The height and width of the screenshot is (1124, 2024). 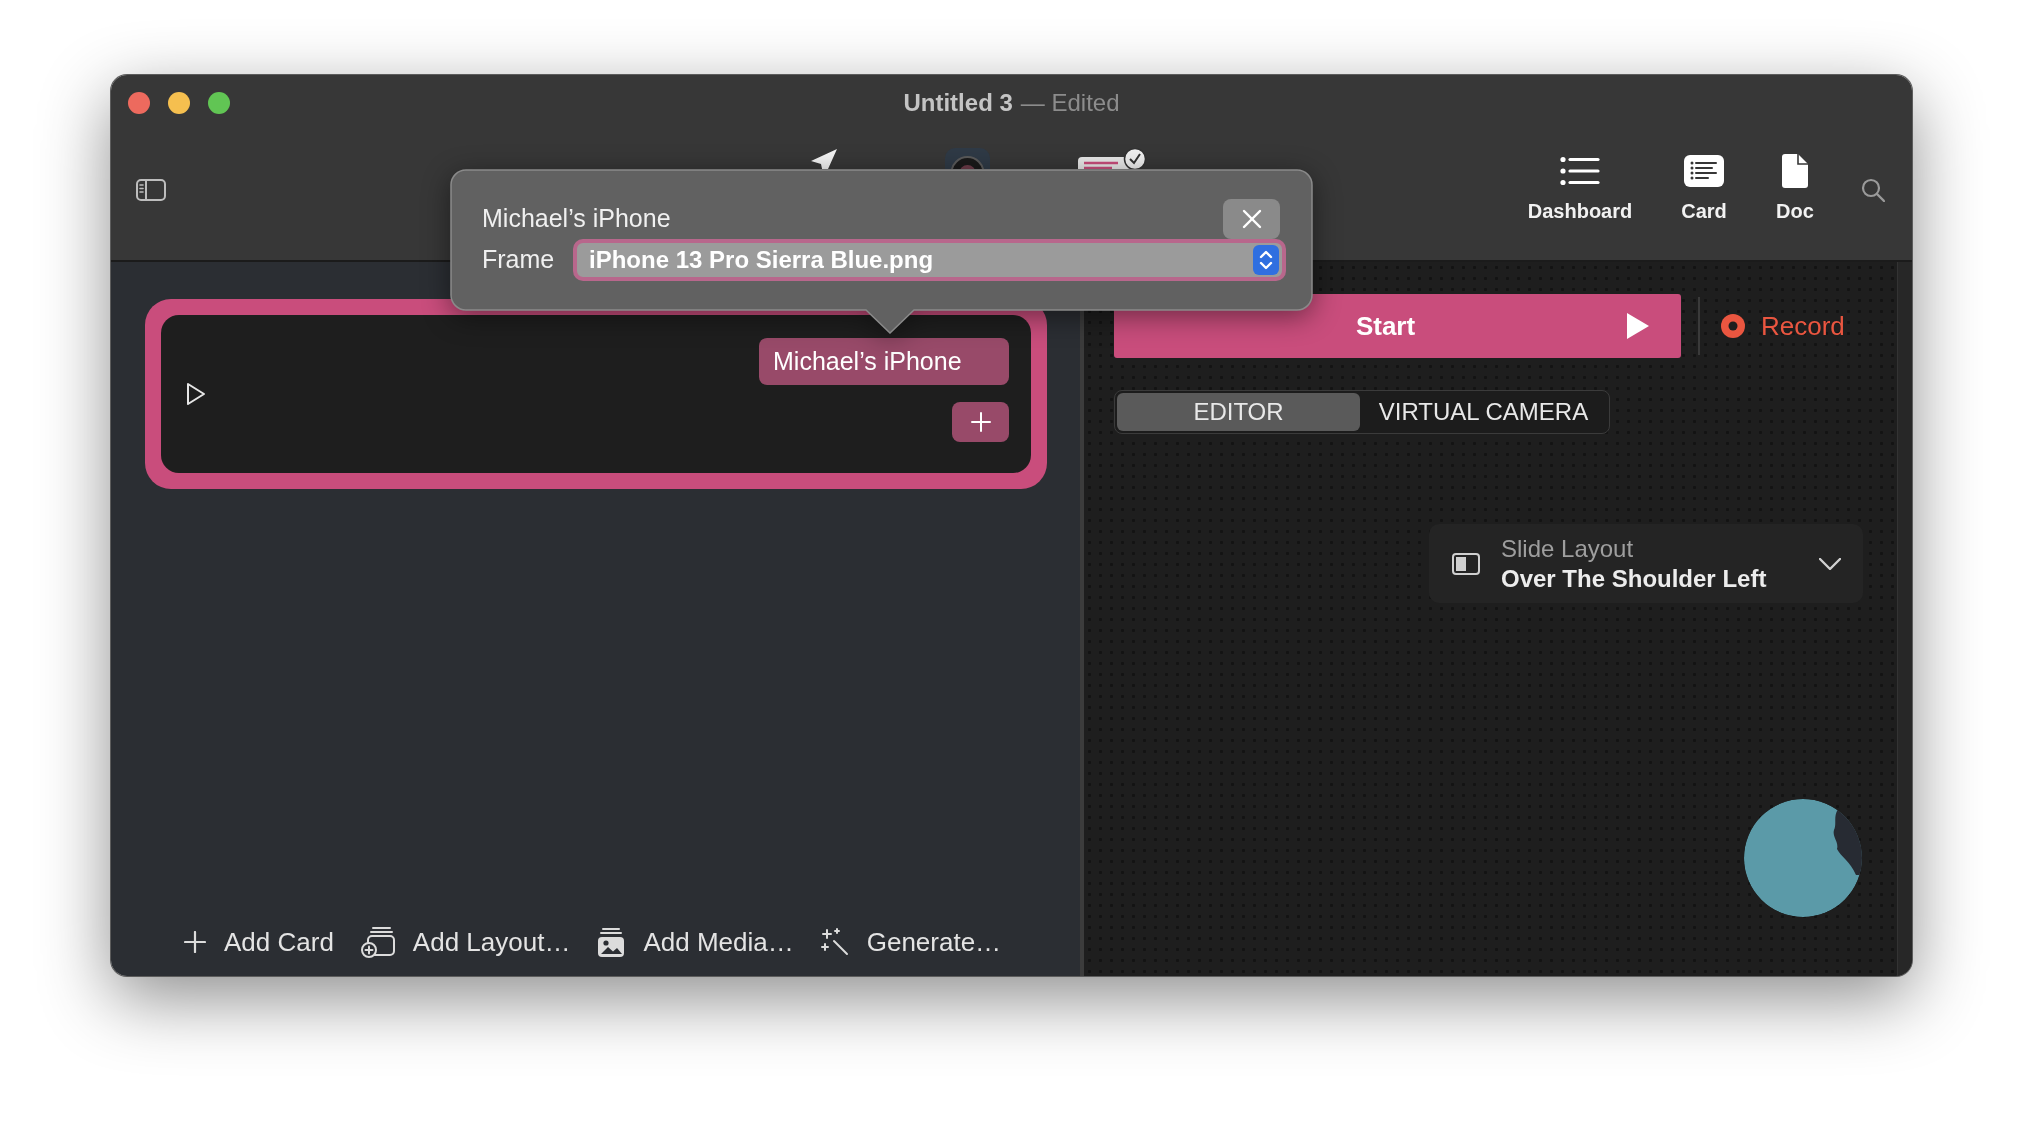 I want to click on chevron-down-icon, so click(x=1830, y=563).